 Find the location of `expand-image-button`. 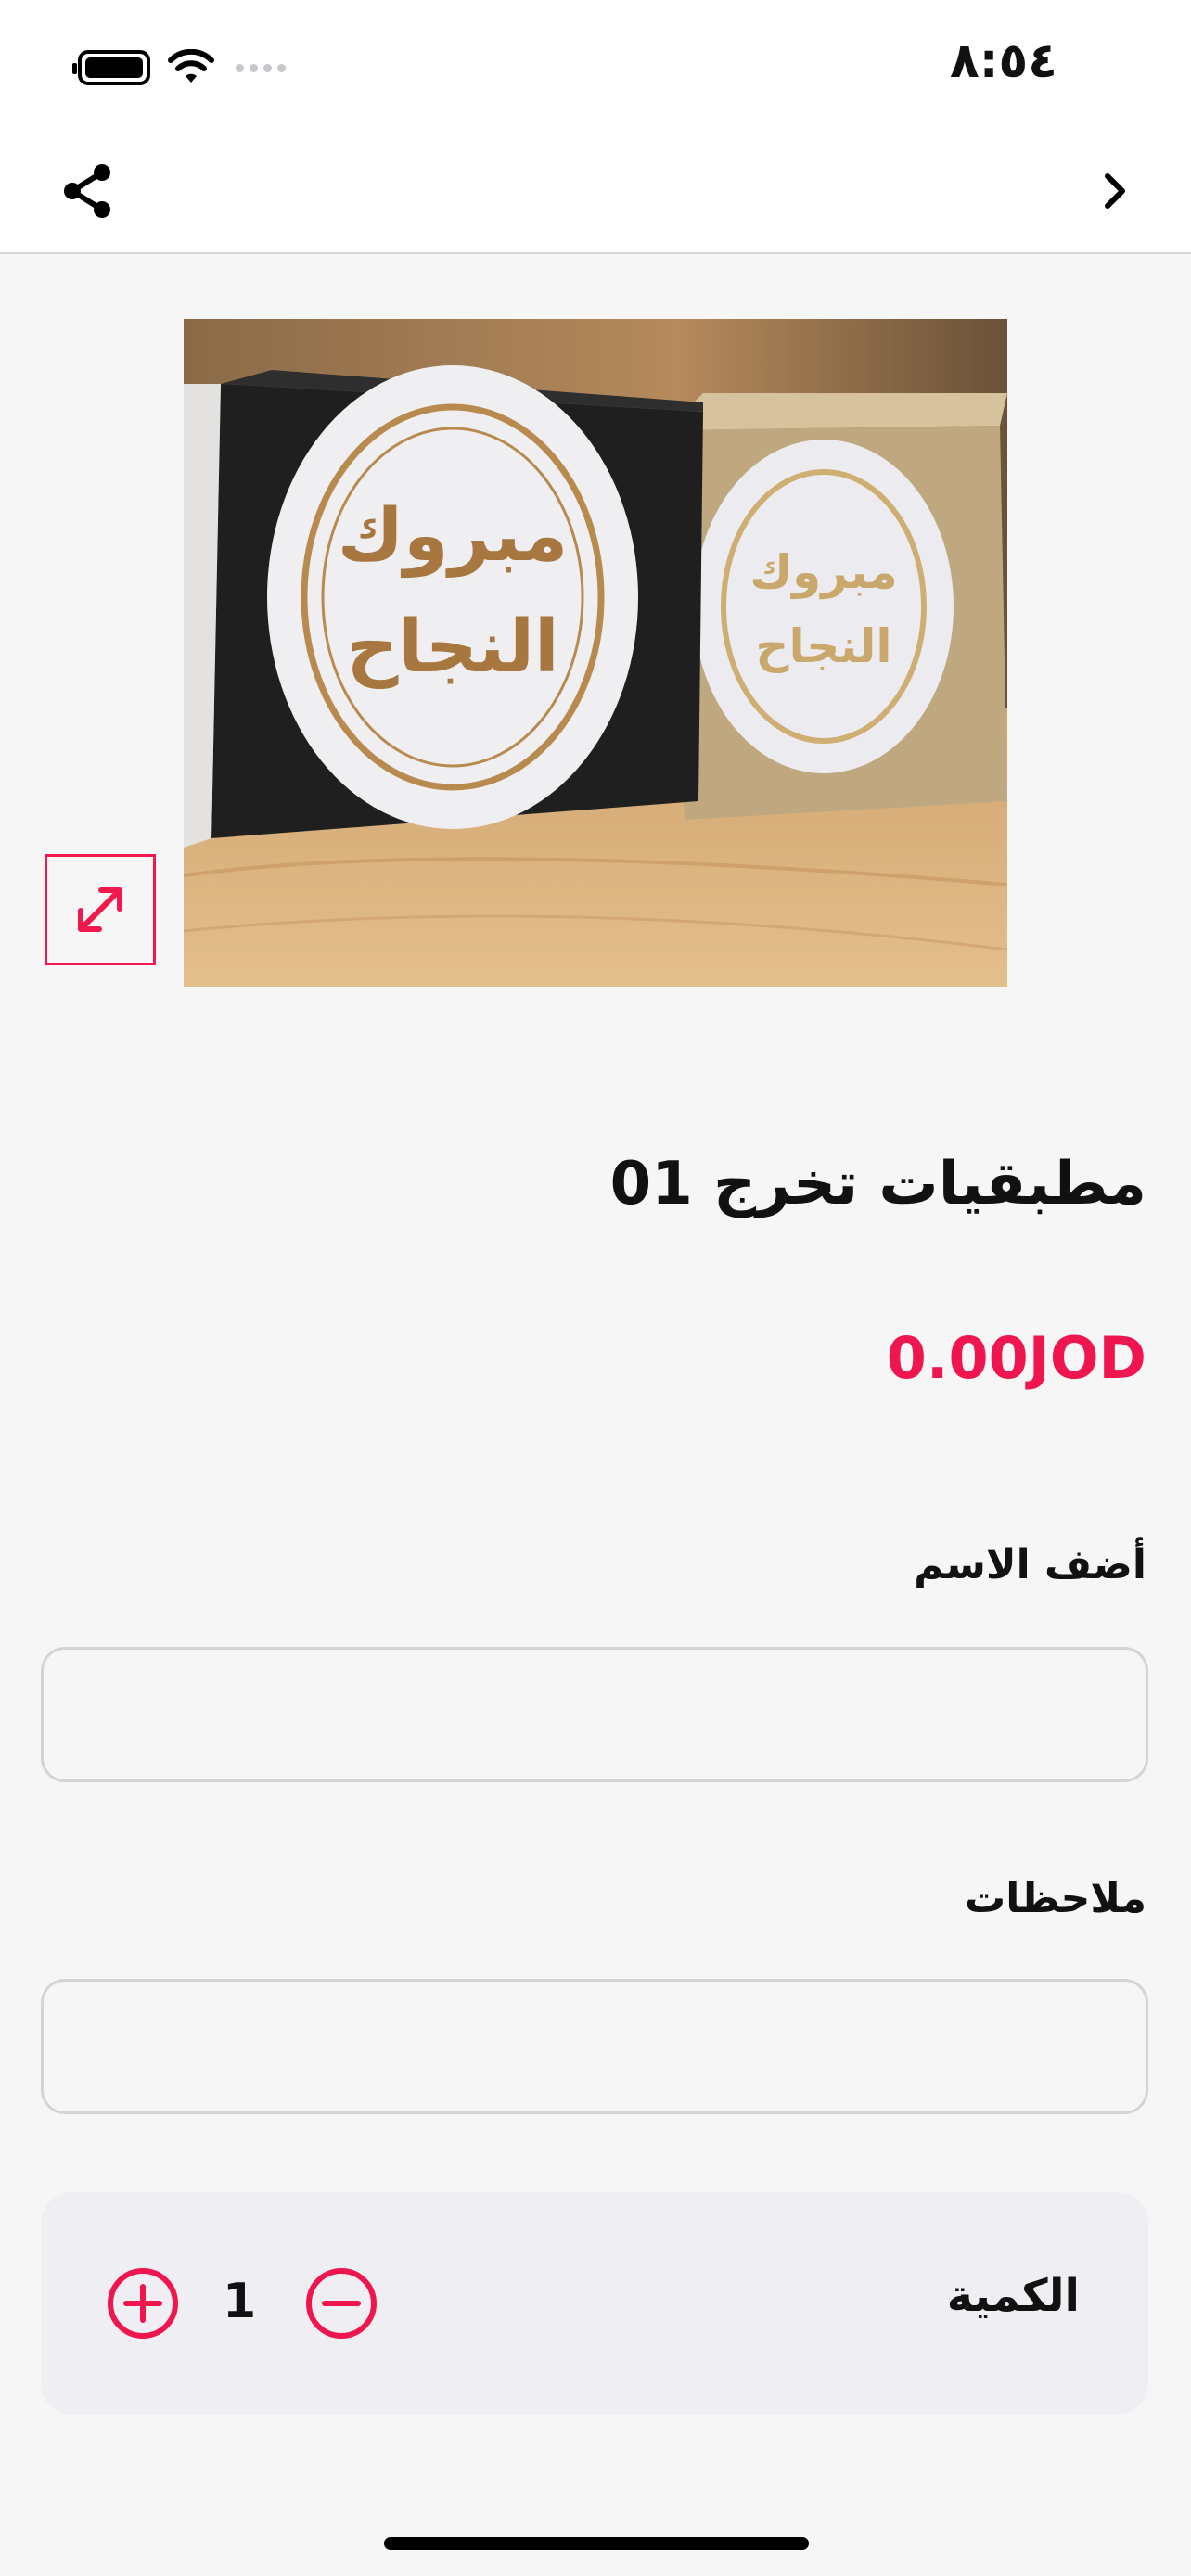

expand-image-button is located at coordinates (100, 910).